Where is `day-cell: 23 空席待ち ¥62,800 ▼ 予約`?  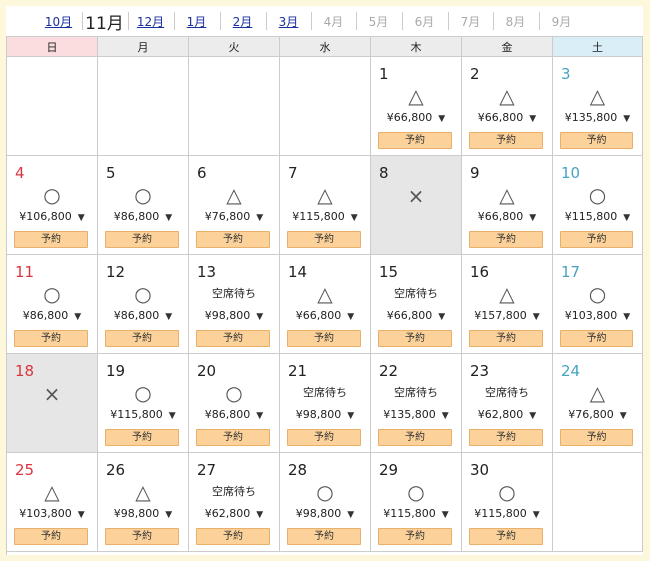 day-cell: 23 空席待ち ¥62,800 ▼ 予約 is located at coordinates (507, 403).